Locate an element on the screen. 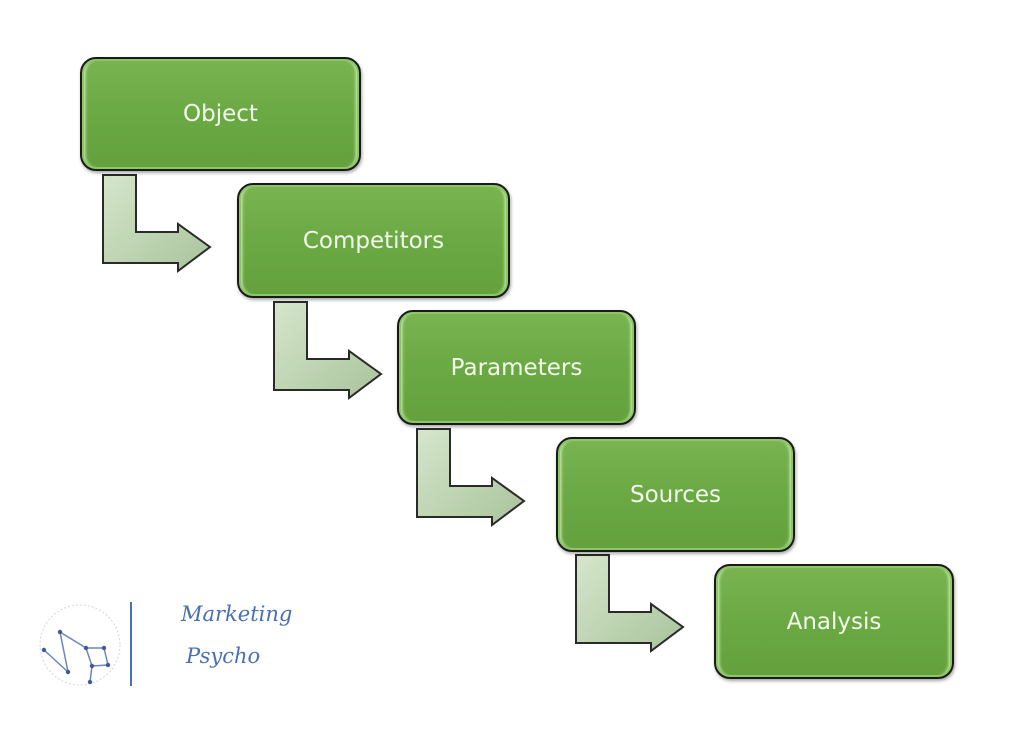  step-sources: Sources is located at coordinates (675, 494).